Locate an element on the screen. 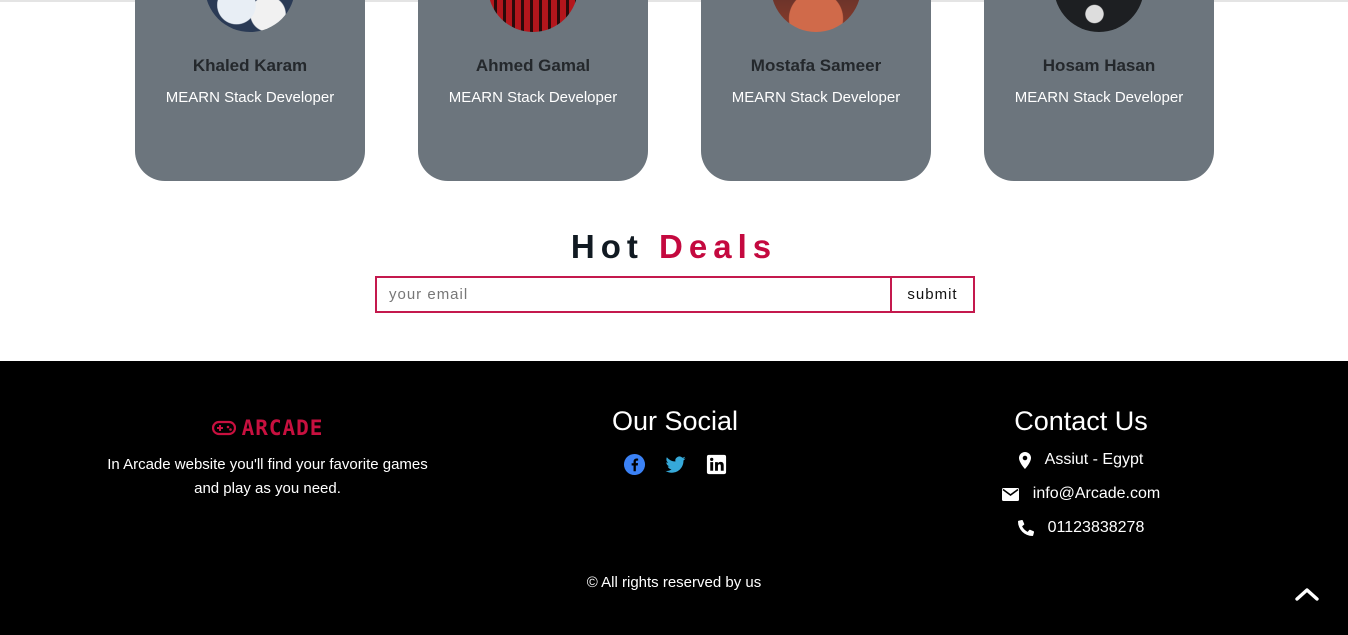 The height and width of the screenshot is (635, 1348). contact-title: Contact Us is located at coordinates (1081, 421).